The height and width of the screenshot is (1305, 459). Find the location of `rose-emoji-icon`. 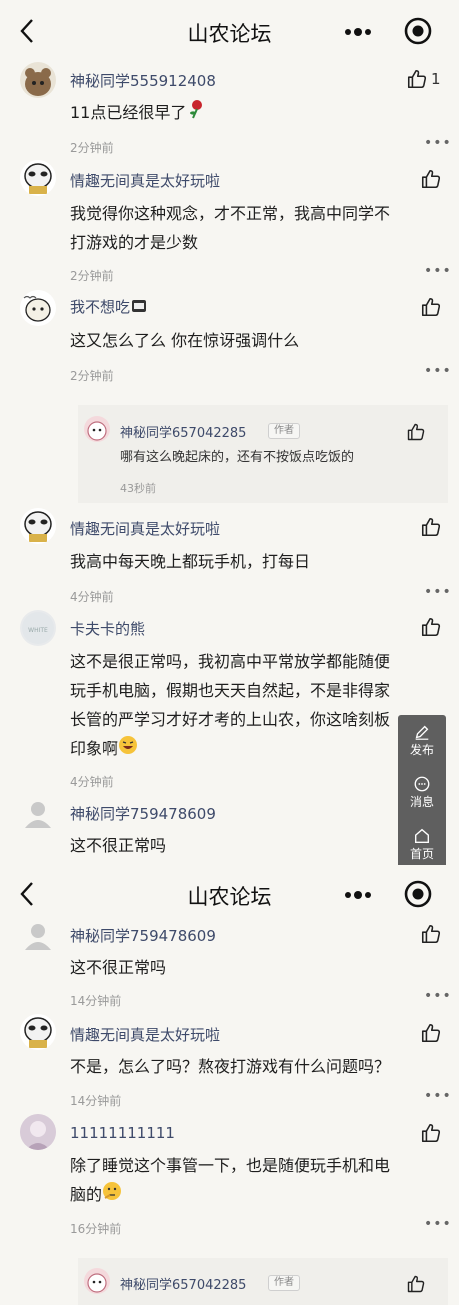

rose-emoji-icon is located at coordinates (196, 113).